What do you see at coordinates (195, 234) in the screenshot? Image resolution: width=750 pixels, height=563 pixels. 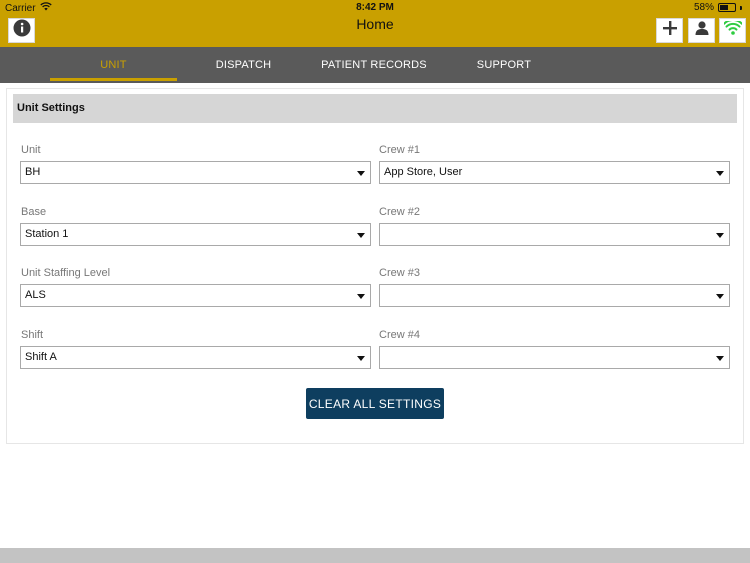 I see `base-select: Station 1` at bounding box center [195, 234].